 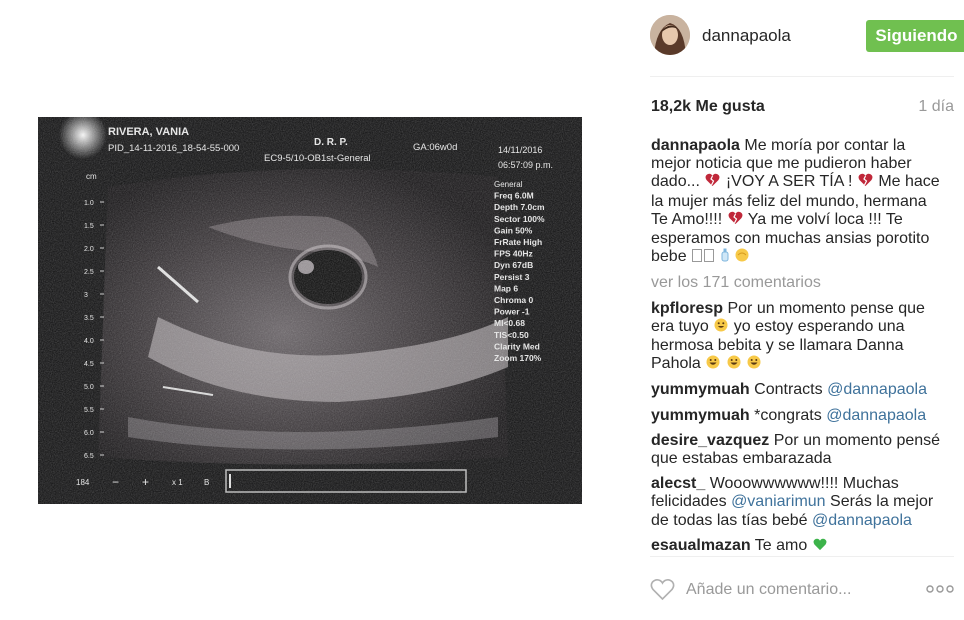 I want to click on scan-parameter: Zoom 170%, so click(x=518, y=358).